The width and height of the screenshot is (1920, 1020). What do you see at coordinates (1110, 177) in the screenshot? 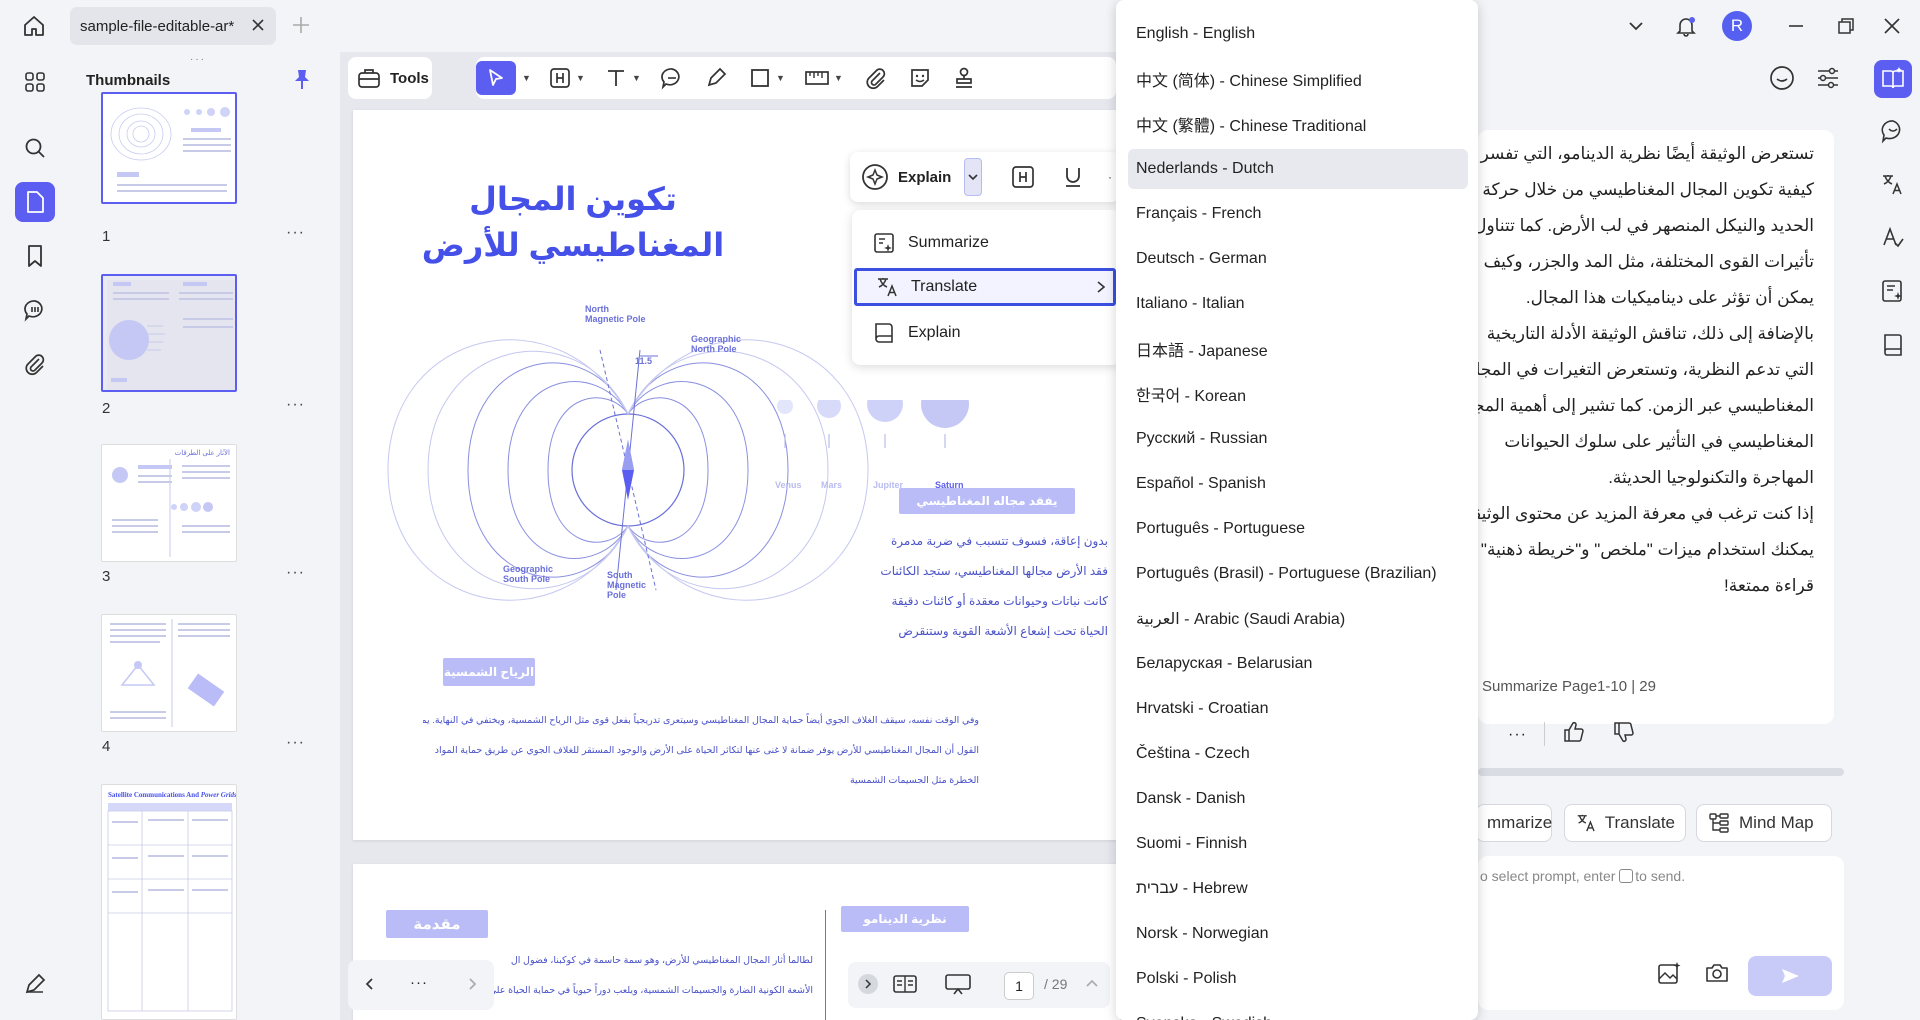
I see `more-icon: ·` at bounding box center [1110, 177].